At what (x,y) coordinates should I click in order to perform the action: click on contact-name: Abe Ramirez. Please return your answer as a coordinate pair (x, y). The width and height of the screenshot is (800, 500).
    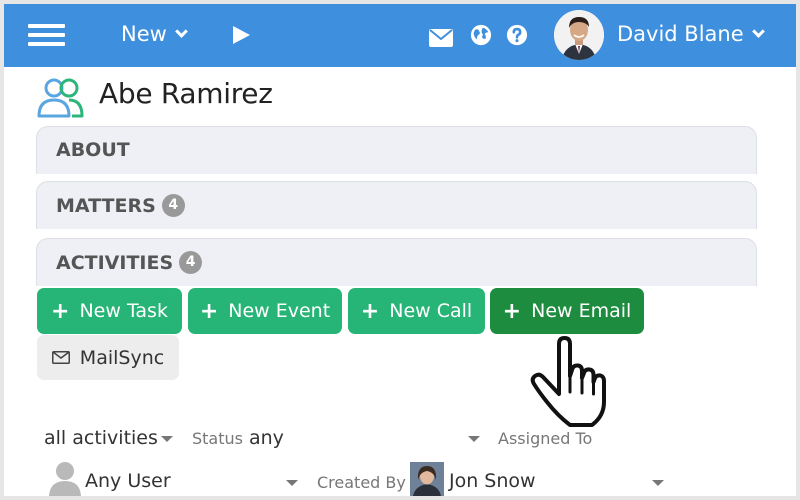
    Looking at the image, I should click on (186, 93).